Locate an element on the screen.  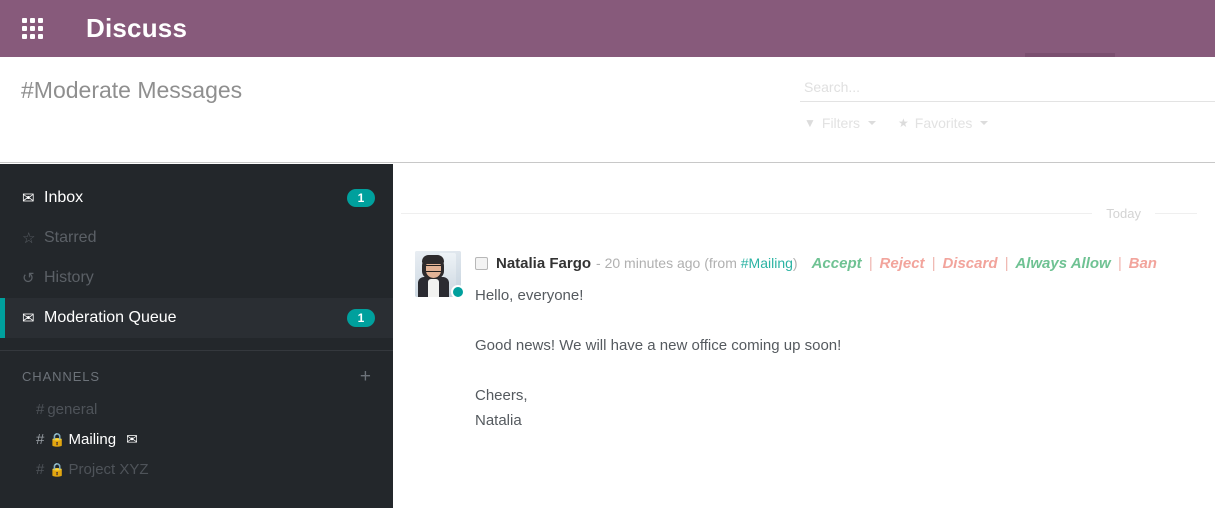
channel-item-general: # general is located at coordinates (196, 409).